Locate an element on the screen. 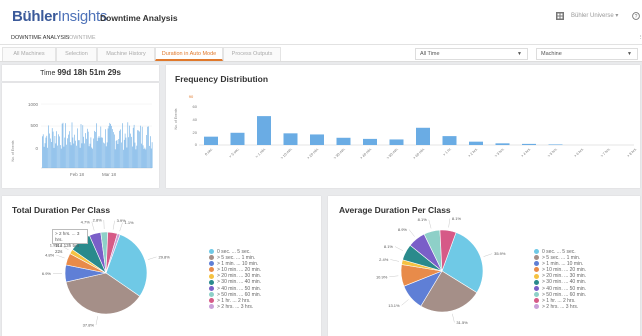  frequency-category-label: > 50 min. is located at coordinates (392, 153).